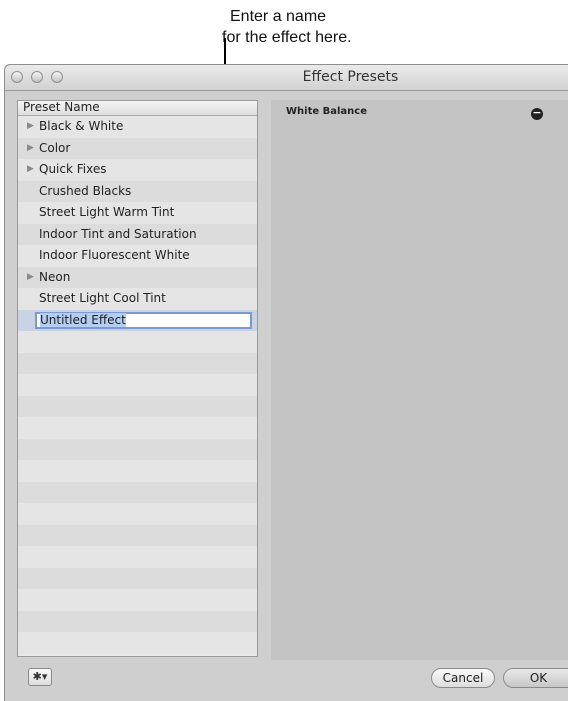 The height and width of the screenshot is (701, 568). What do you see at coordinates (102, 298) in the screenshot?
I see `preset-label: Street Light Cool Tint` at bounding box center [102, 298].